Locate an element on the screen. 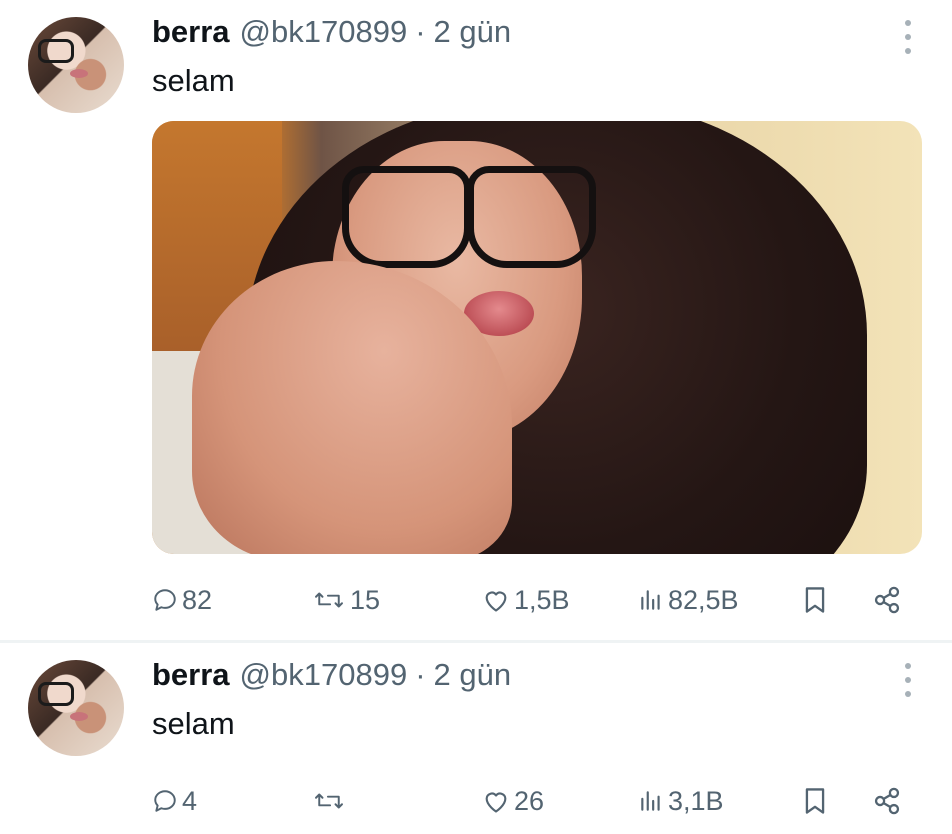 The width and height of the screenshot is (952, 834). like-count: 1,5B is located at coordinates (542, 599).